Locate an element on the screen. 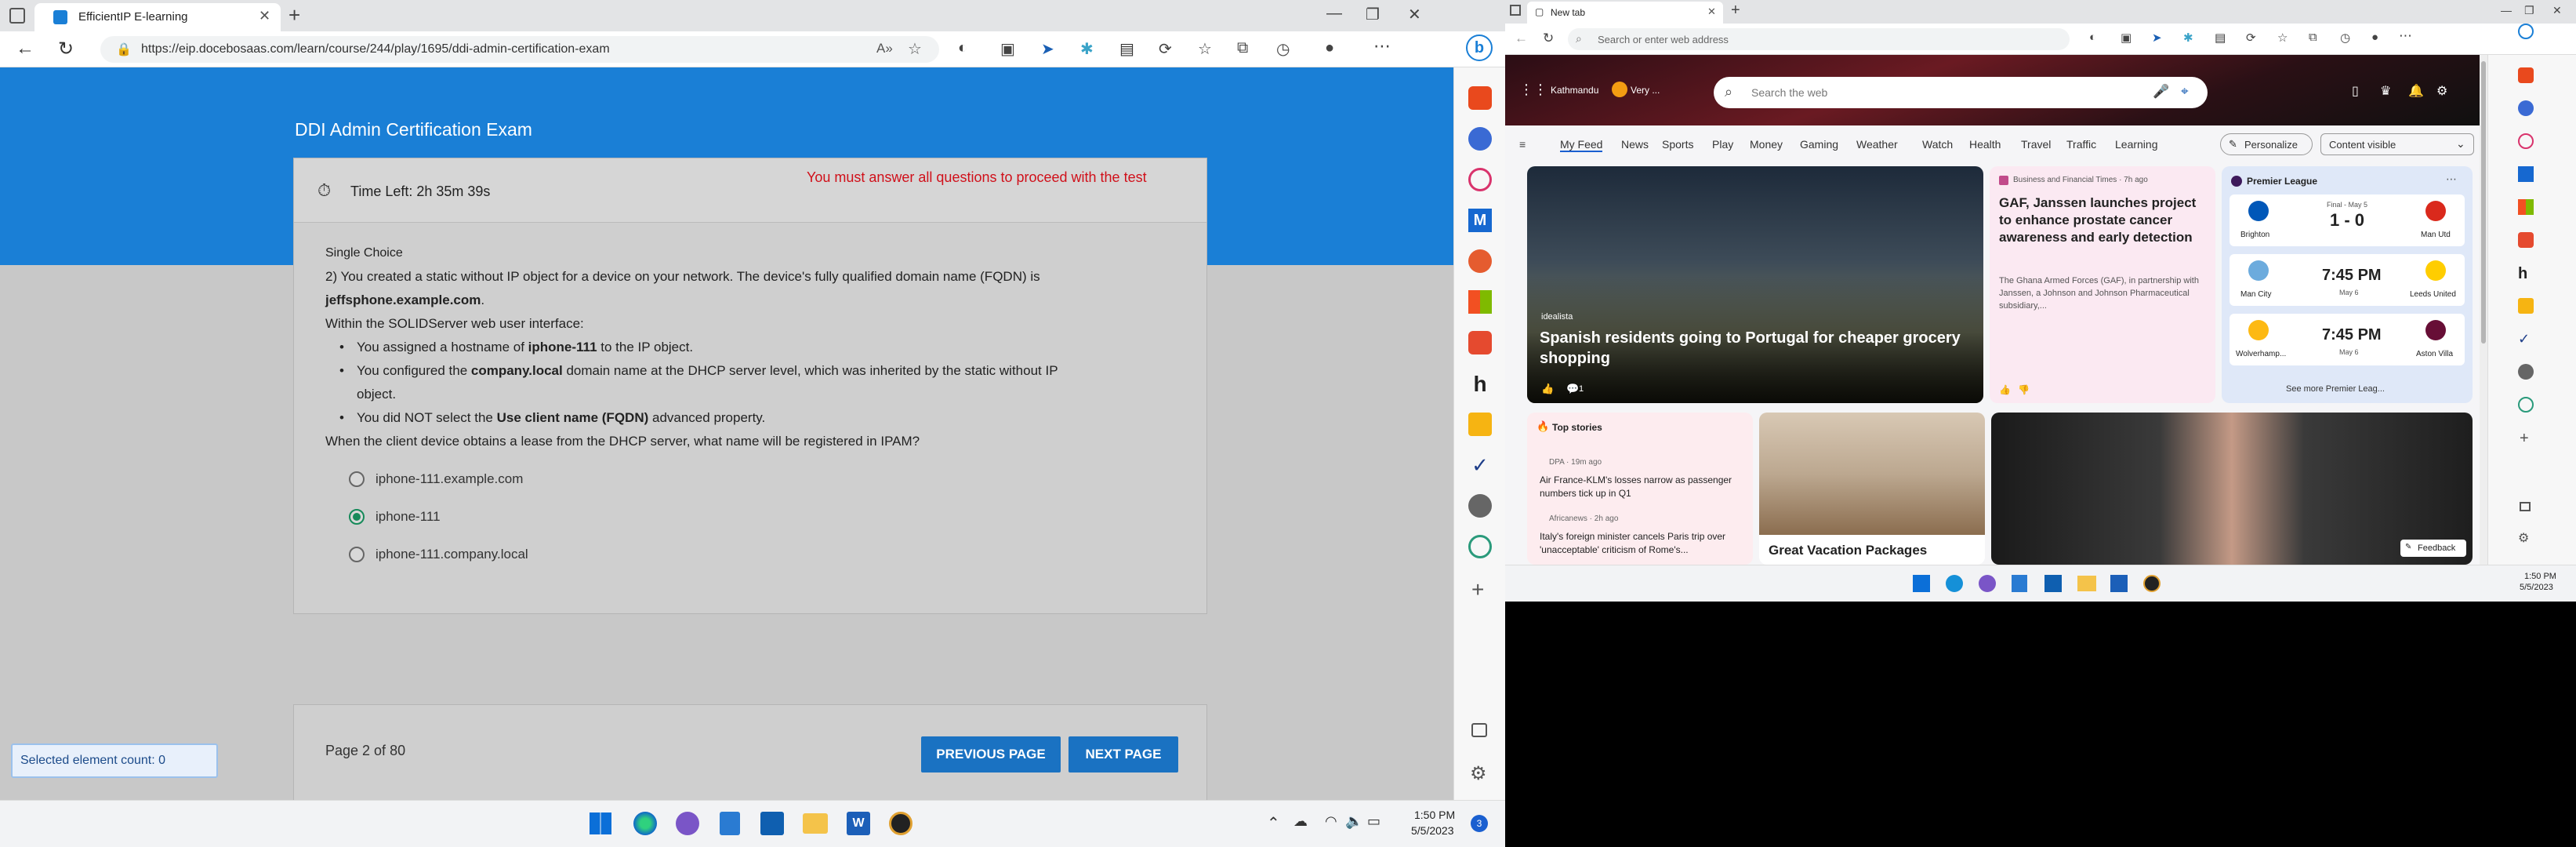  mic-icon: 🎤 is located at coordinates (2161, 92).